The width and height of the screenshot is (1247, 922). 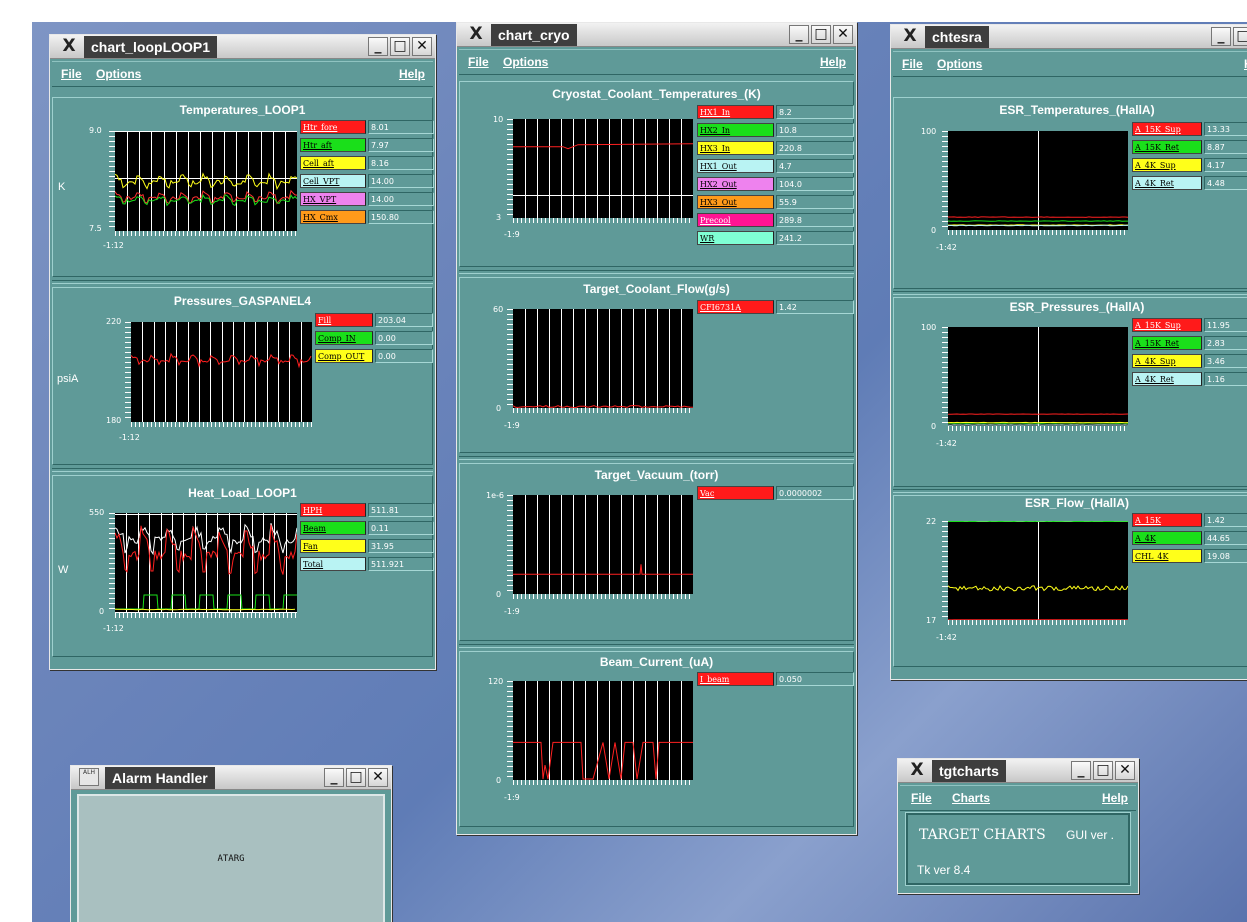 I want to click on legend-label: HX_VPT, so click(x=333, y=199).